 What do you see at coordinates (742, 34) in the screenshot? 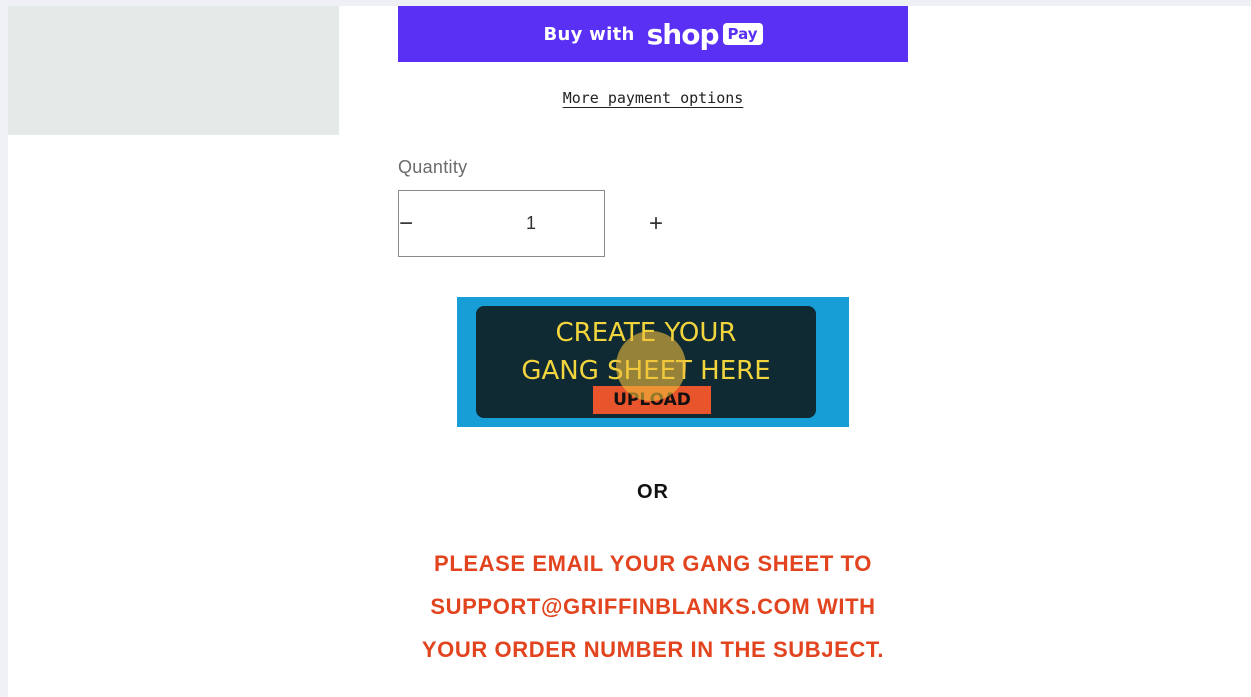
I see `pay-badge: Pay` at bounding box center [742, 34].